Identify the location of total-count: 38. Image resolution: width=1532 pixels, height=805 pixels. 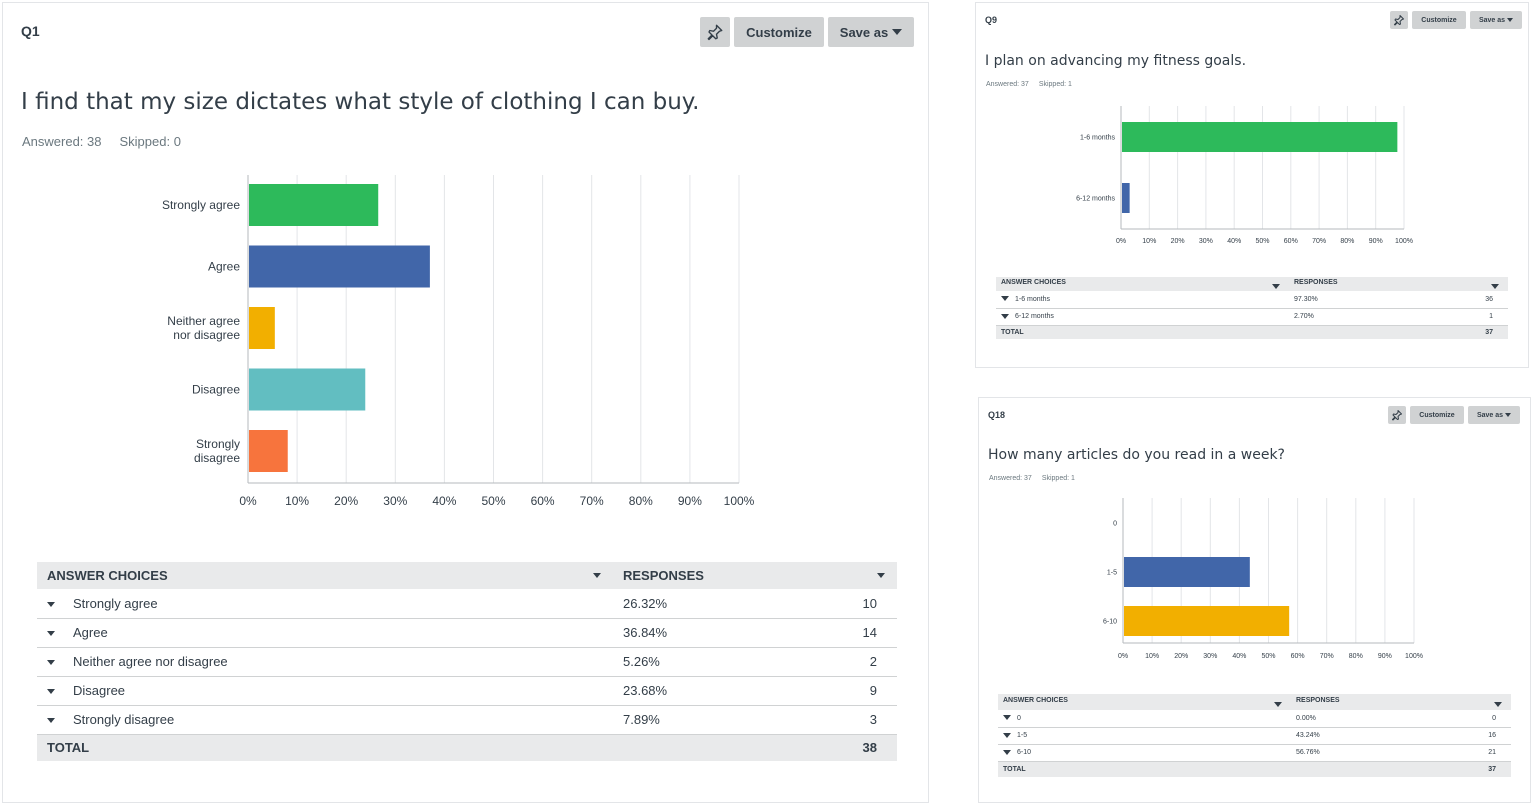
(841, 747).